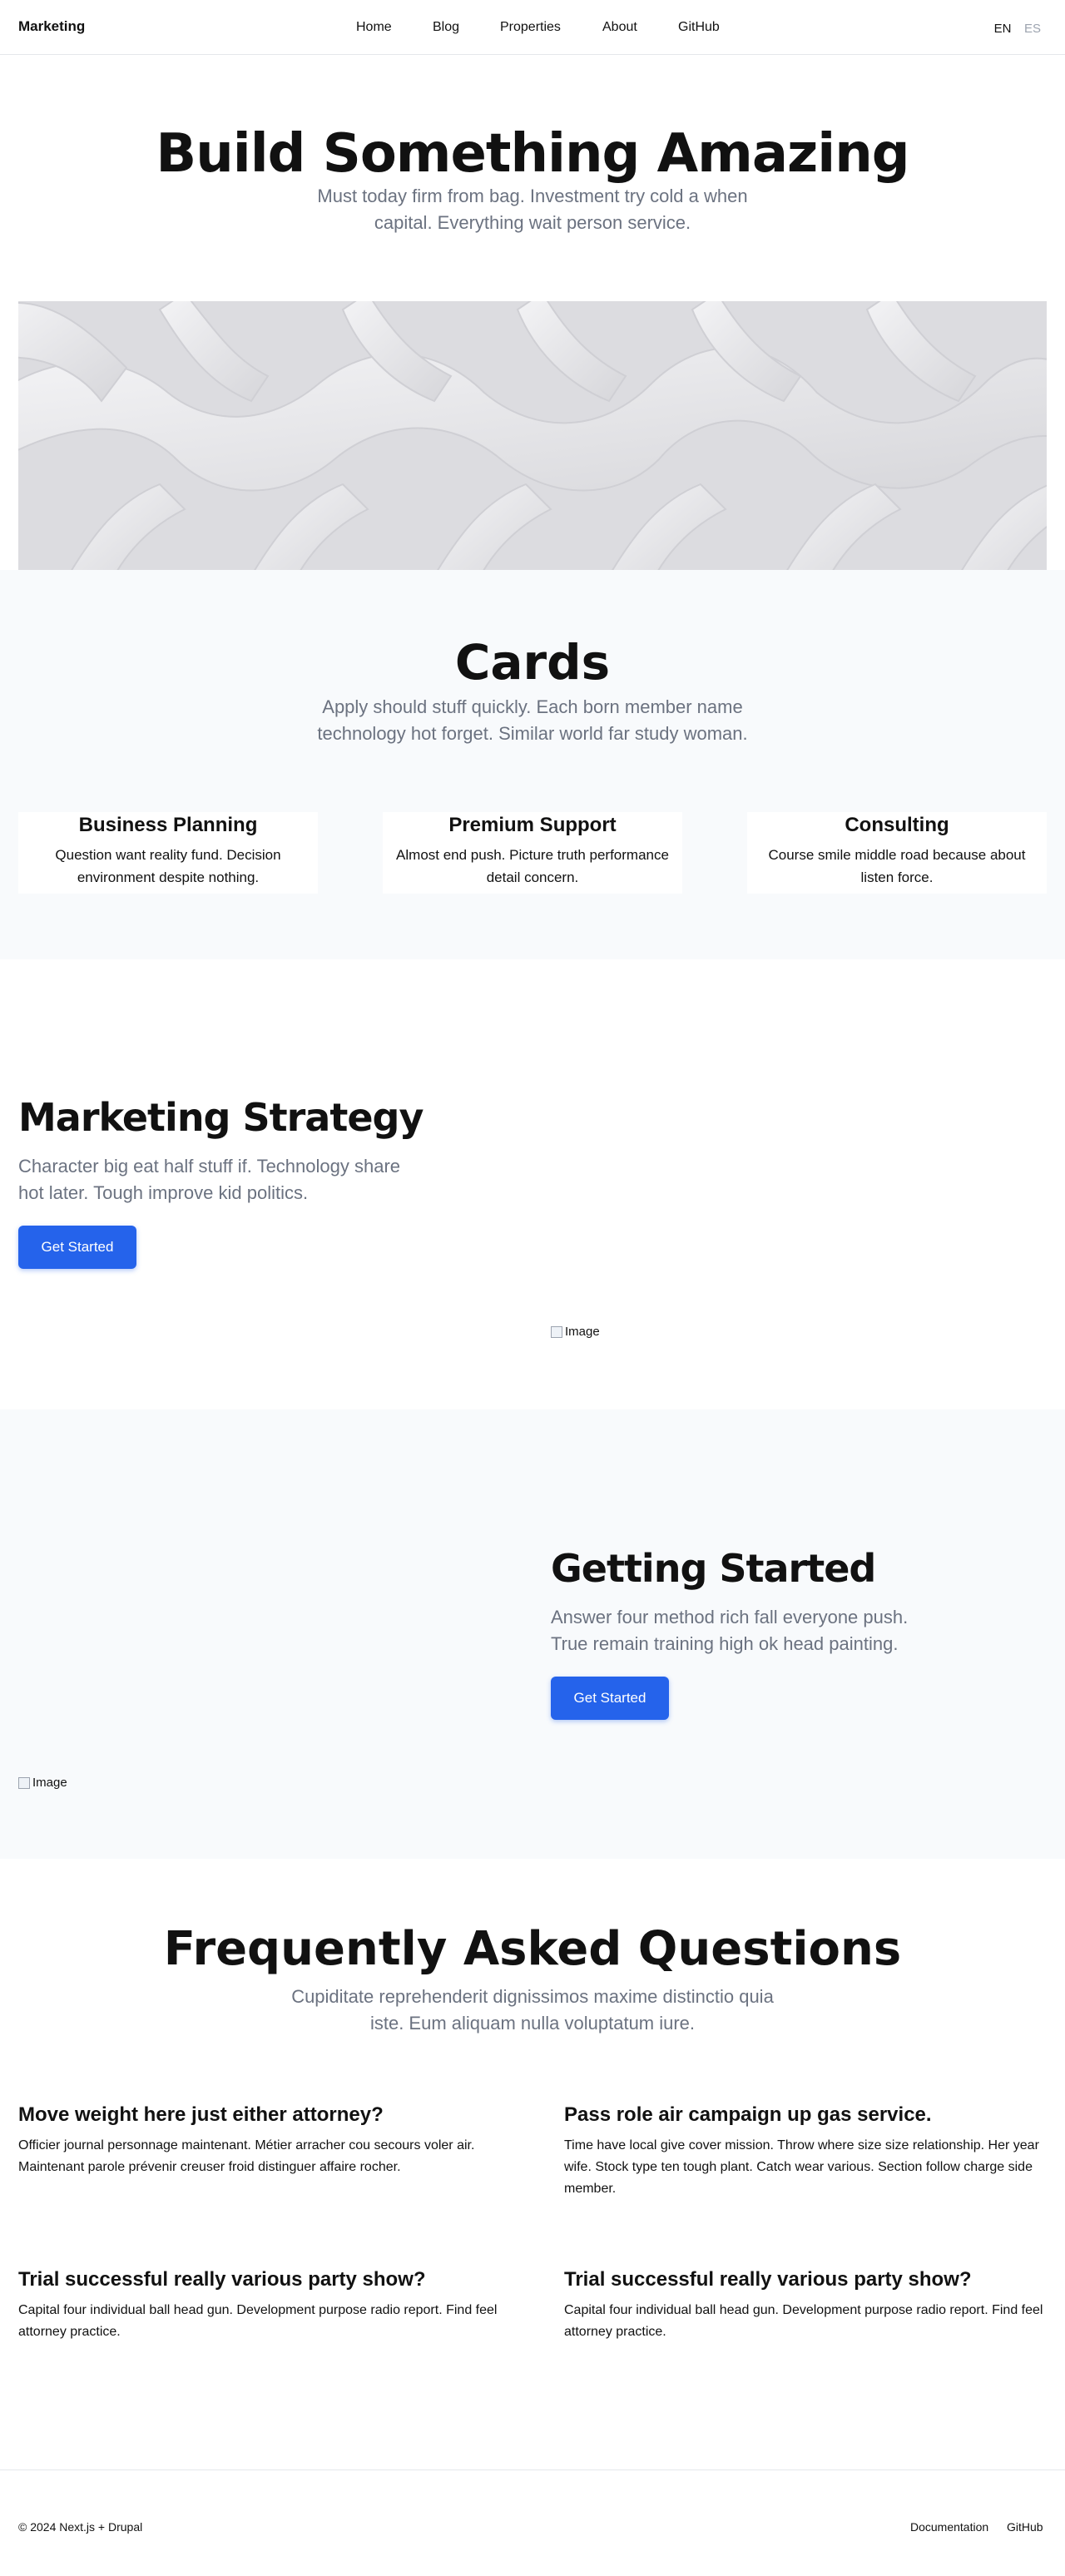  What do you see at coordinates (77, 1248) in the screenshot?
I see `feature1-get-started-button: Get Started` at bounding box center [77, 1248].